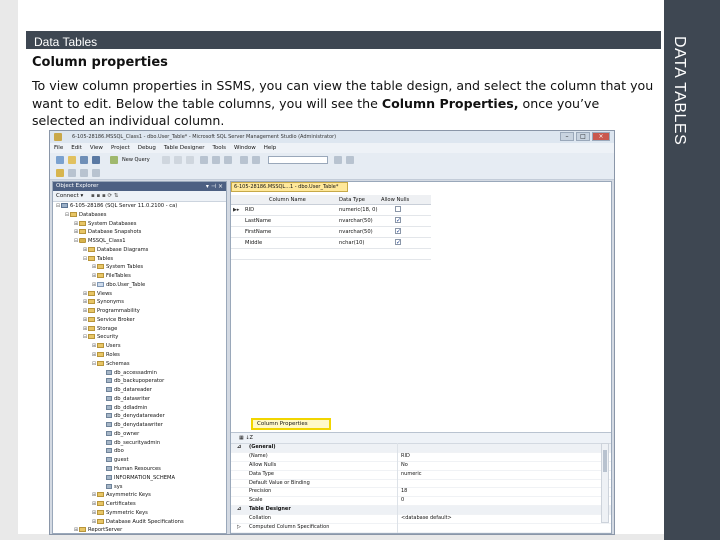 The width and height of the screenshot is (720, 540). I want to click on property-value: RID, so click(405, 457).